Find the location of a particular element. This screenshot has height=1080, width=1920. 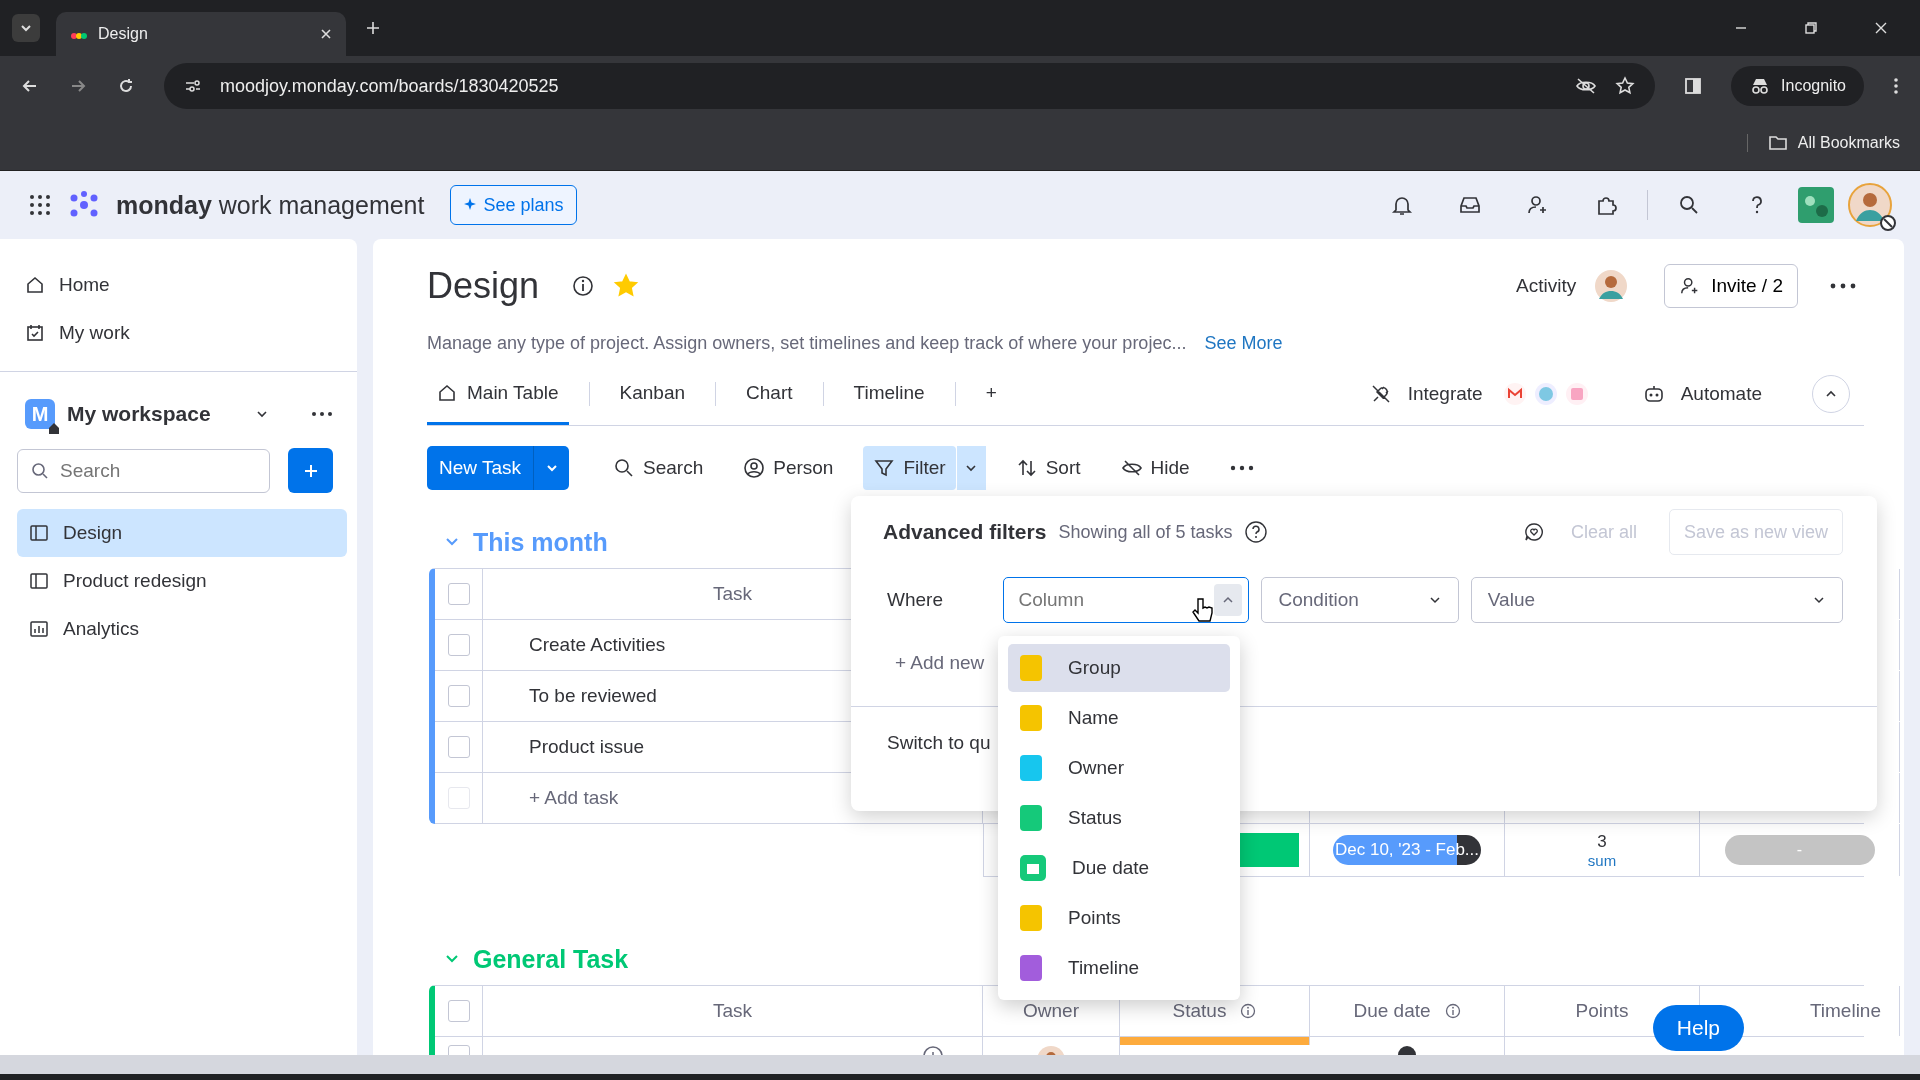

view-tab: Kanban is located at coordinates (652, 394).